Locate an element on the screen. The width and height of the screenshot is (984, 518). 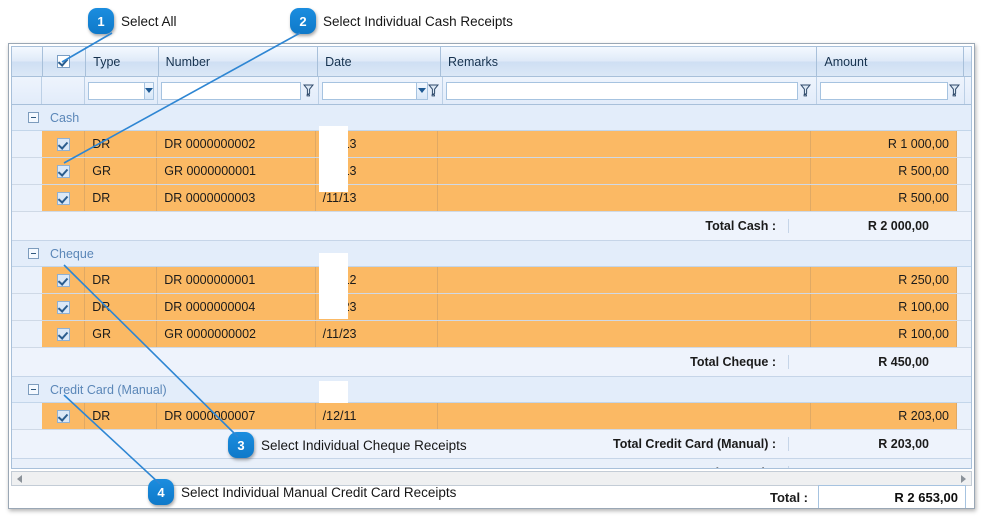
filter-number-box is located at coordinates (231, 90).